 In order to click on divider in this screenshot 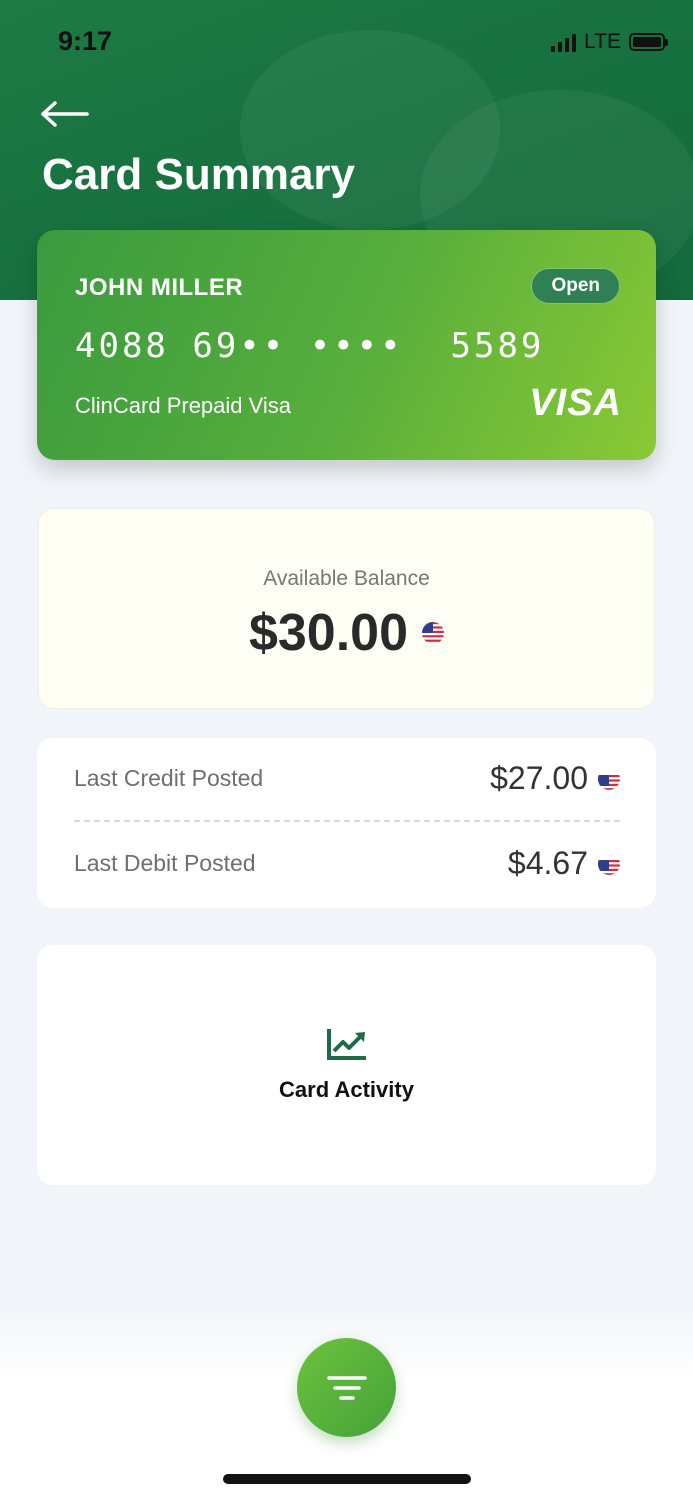, I will do `click(347, 821)`.